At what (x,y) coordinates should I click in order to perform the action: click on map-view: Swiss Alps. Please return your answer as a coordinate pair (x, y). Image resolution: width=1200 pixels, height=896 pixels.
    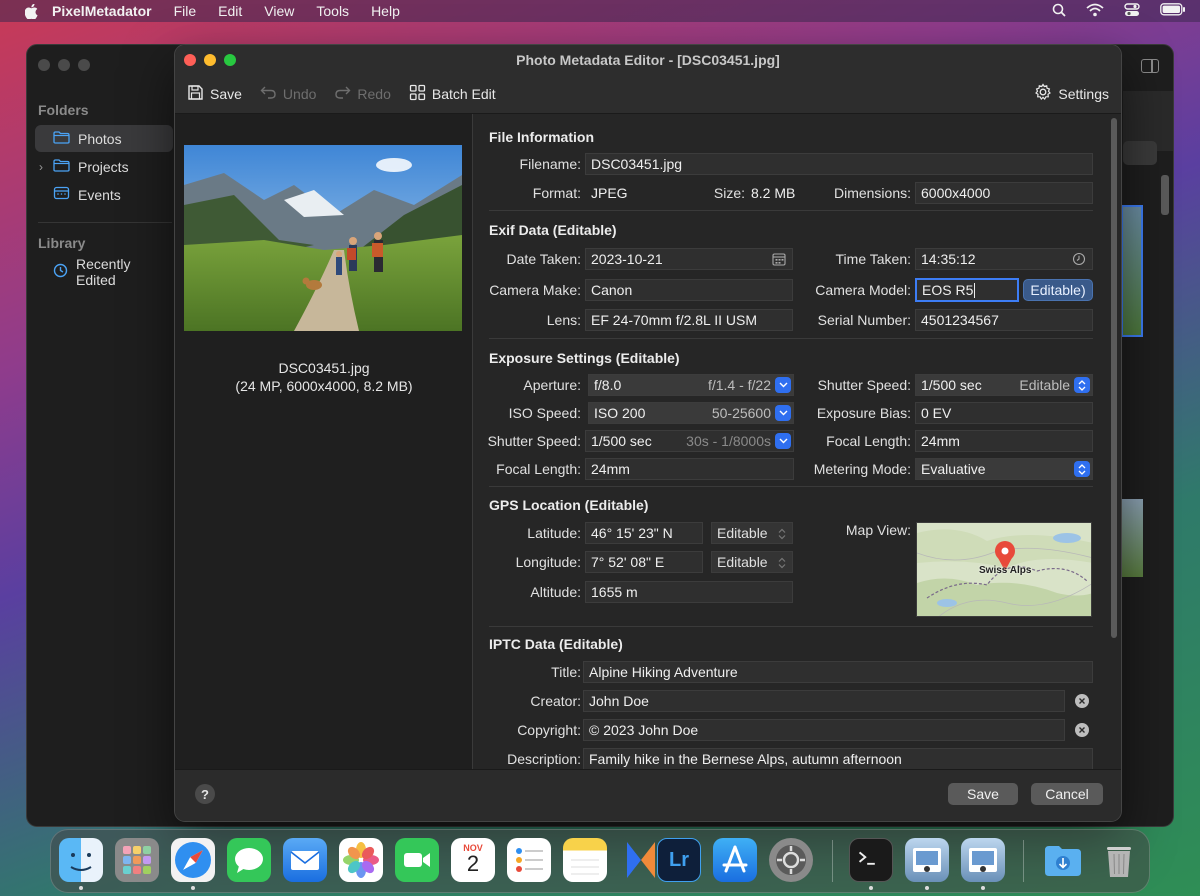
    Looking at the image, I should click on (1004, 569).